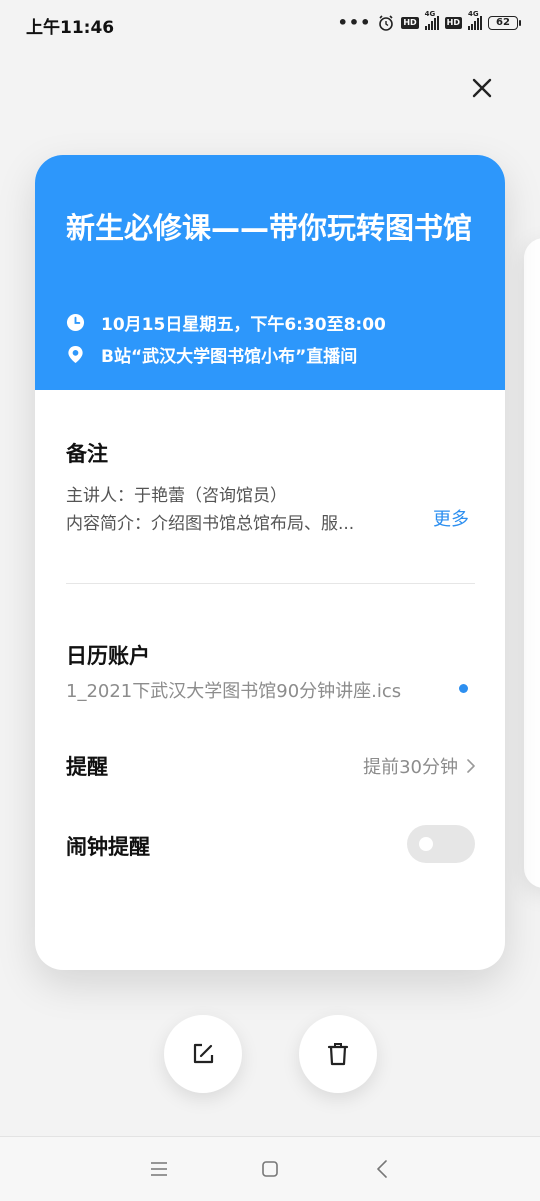 The width and height of the screenshot is (540, 1201). I want to click on signal-icon-2: 4G, so click(475, 20).